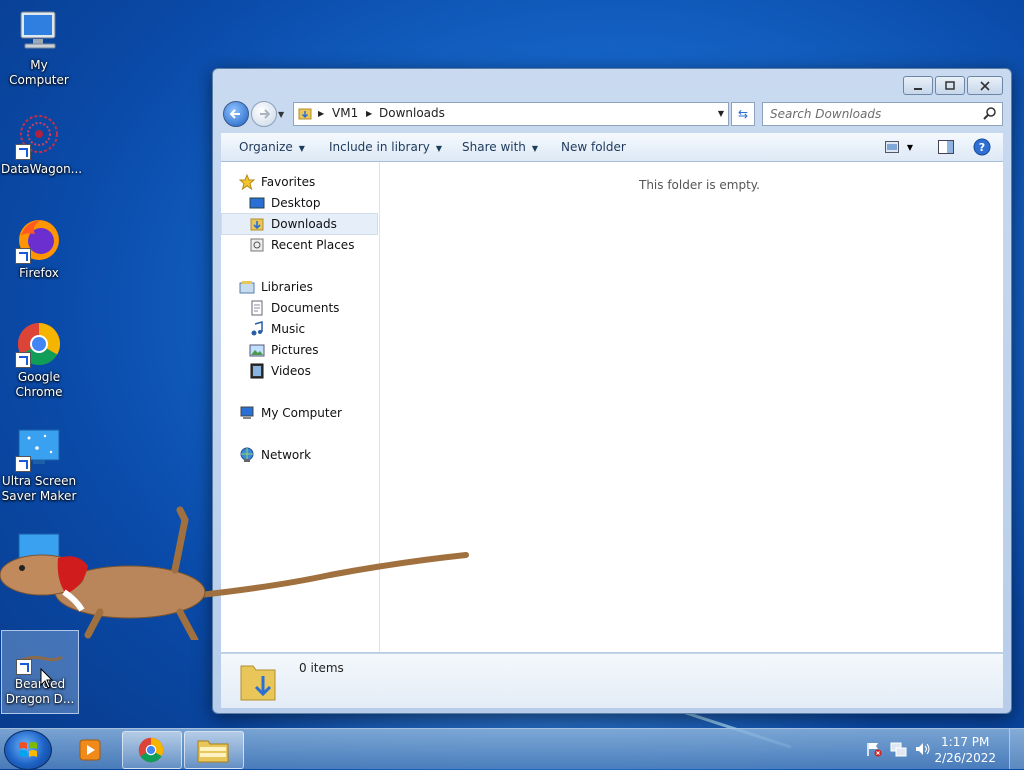  What do you see at coordinates (965, 750) in the screenshot?
I see `clock: 1:17 PM 2/26/2022` at bounding box center [965, 750].